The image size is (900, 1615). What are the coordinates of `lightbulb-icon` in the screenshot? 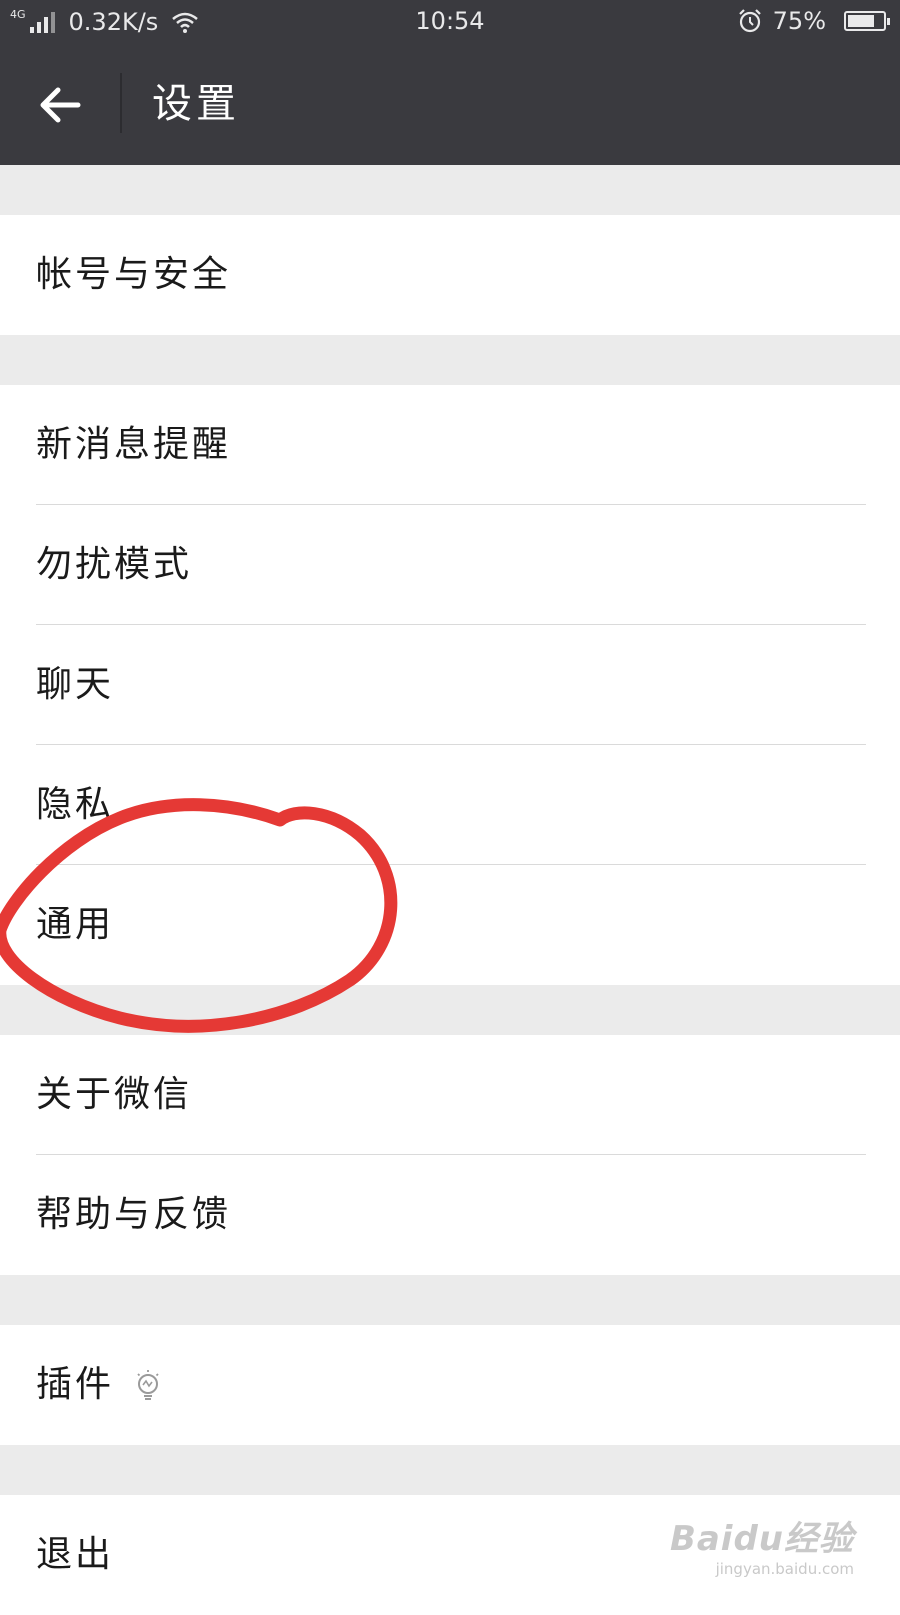 It's located at (148, 1385).